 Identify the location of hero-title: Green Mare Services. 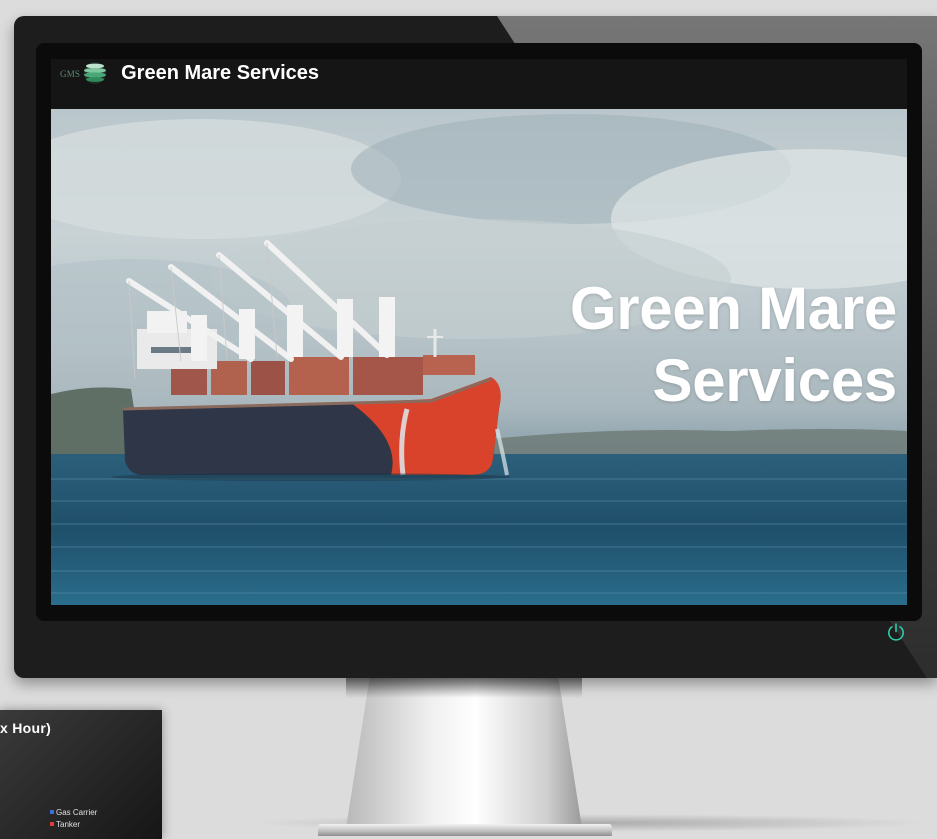
(697, 345).